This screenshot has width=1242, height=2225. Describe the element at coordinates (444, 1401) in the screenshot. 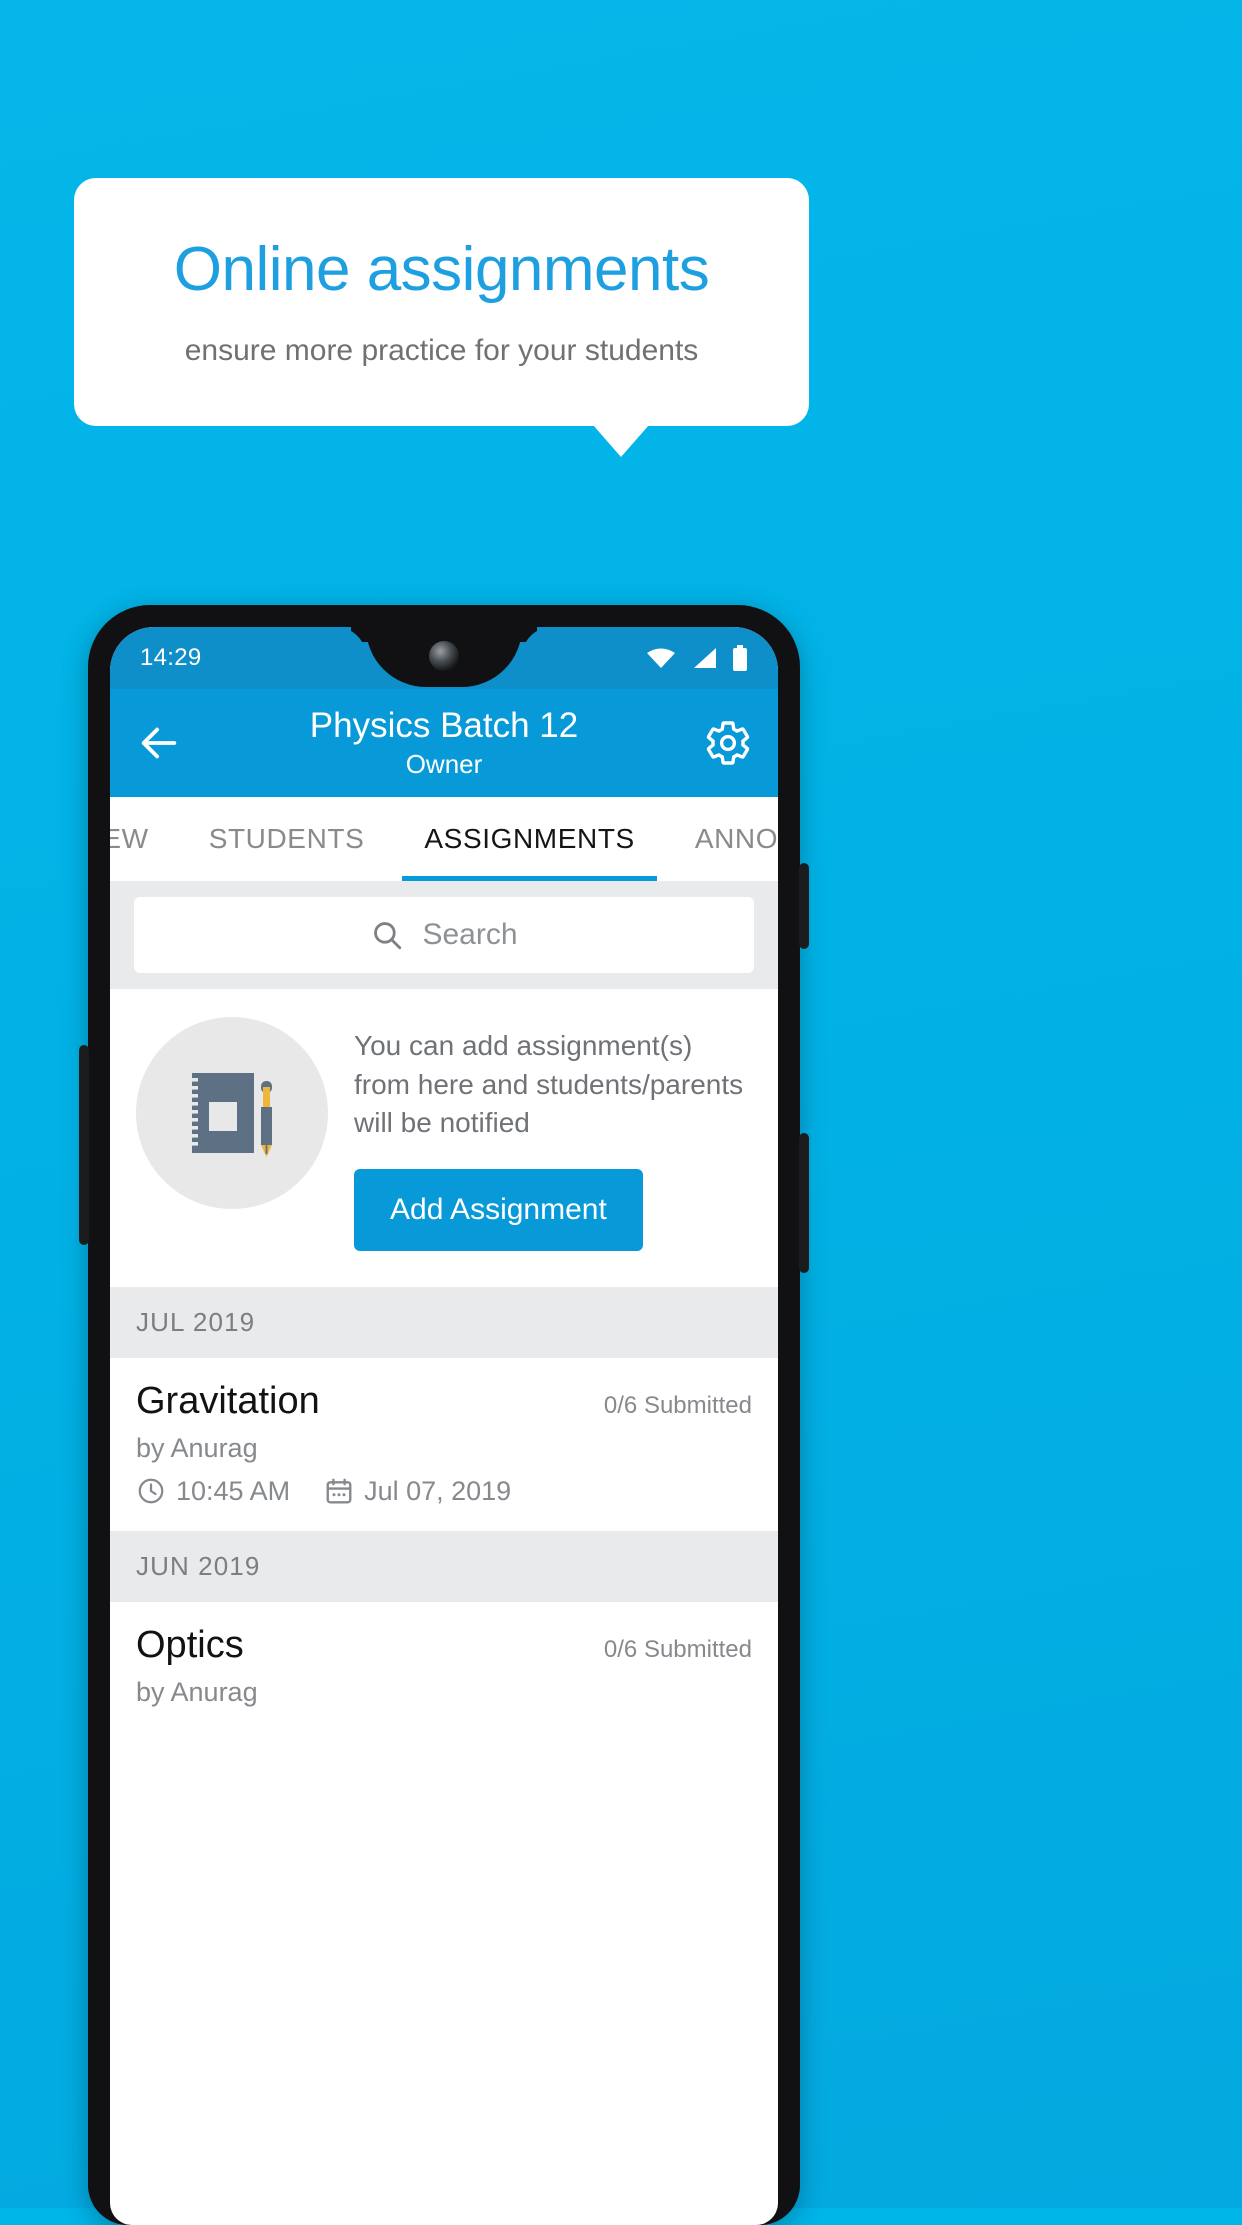

I see `assignment-header: Gravitation 0/6 Submitted` at that location.